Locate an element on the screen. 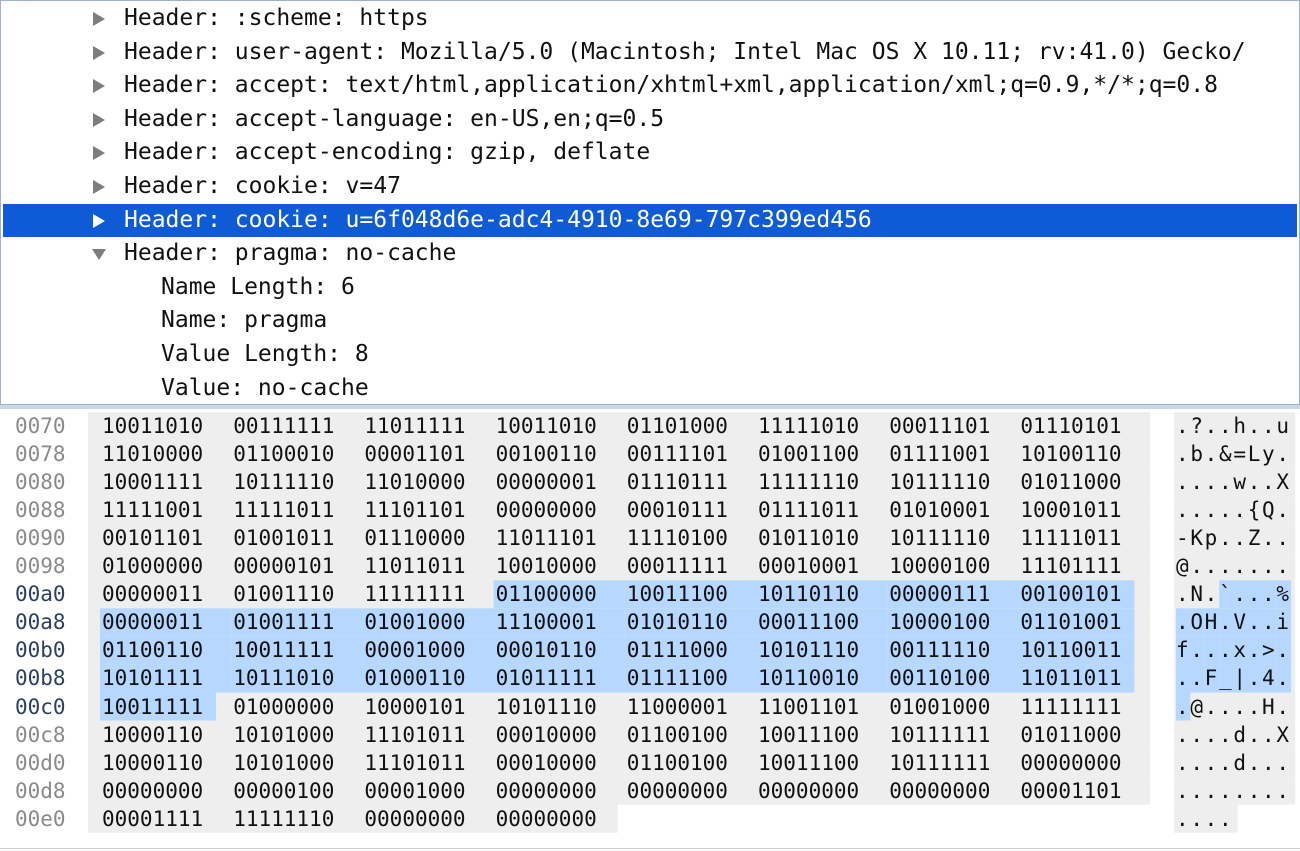 The width and height of the screenshot is (1300, 851). byte-value: 11110100 is located at coordinates (677, 538).